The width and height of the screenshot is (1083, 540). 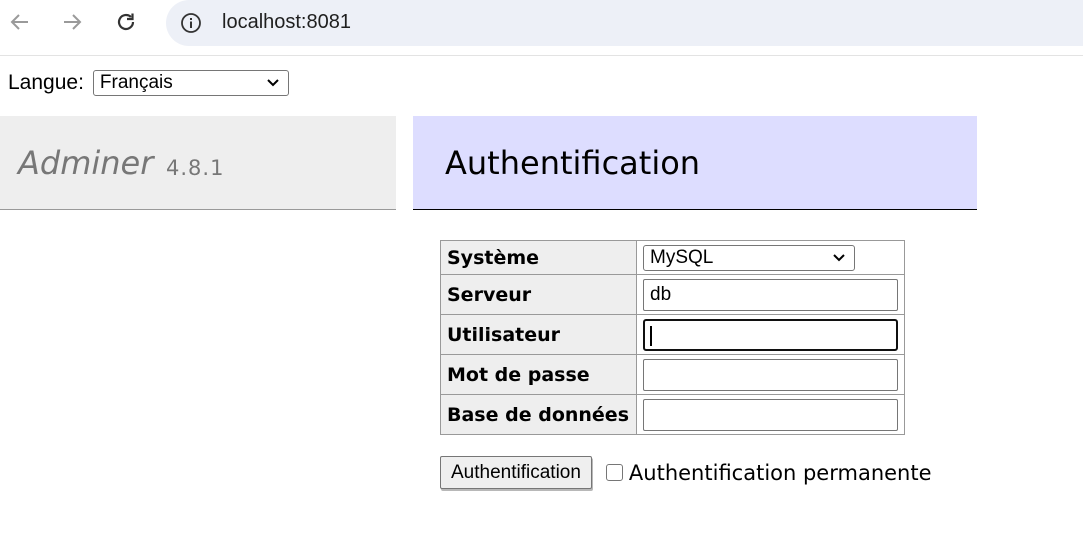 I want to click on username-cell, so click(x=770, y=334).